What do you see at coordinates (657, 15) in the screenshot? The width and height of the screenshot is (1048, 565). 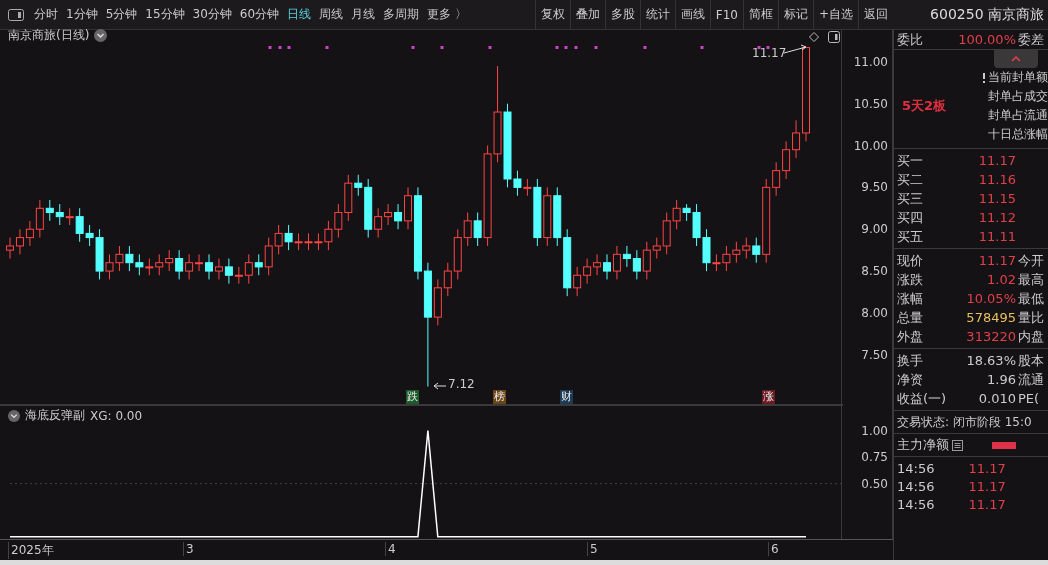 I see `toolbar-button: 统计` at bounding box center [657, 15].